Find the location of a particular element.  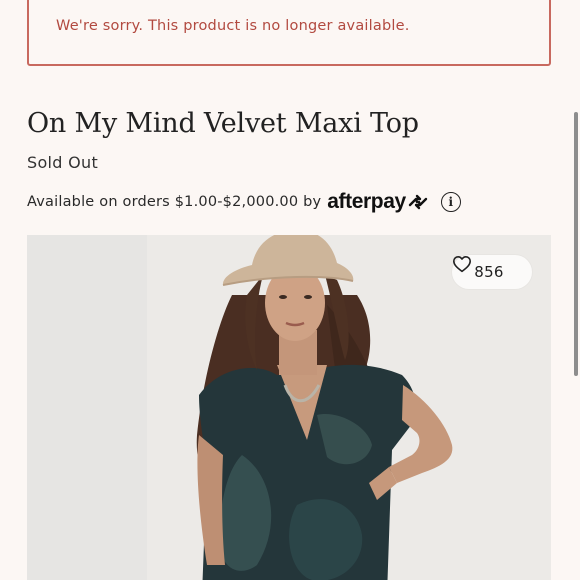

like-count: 856 is located at coordinates (489, 272).